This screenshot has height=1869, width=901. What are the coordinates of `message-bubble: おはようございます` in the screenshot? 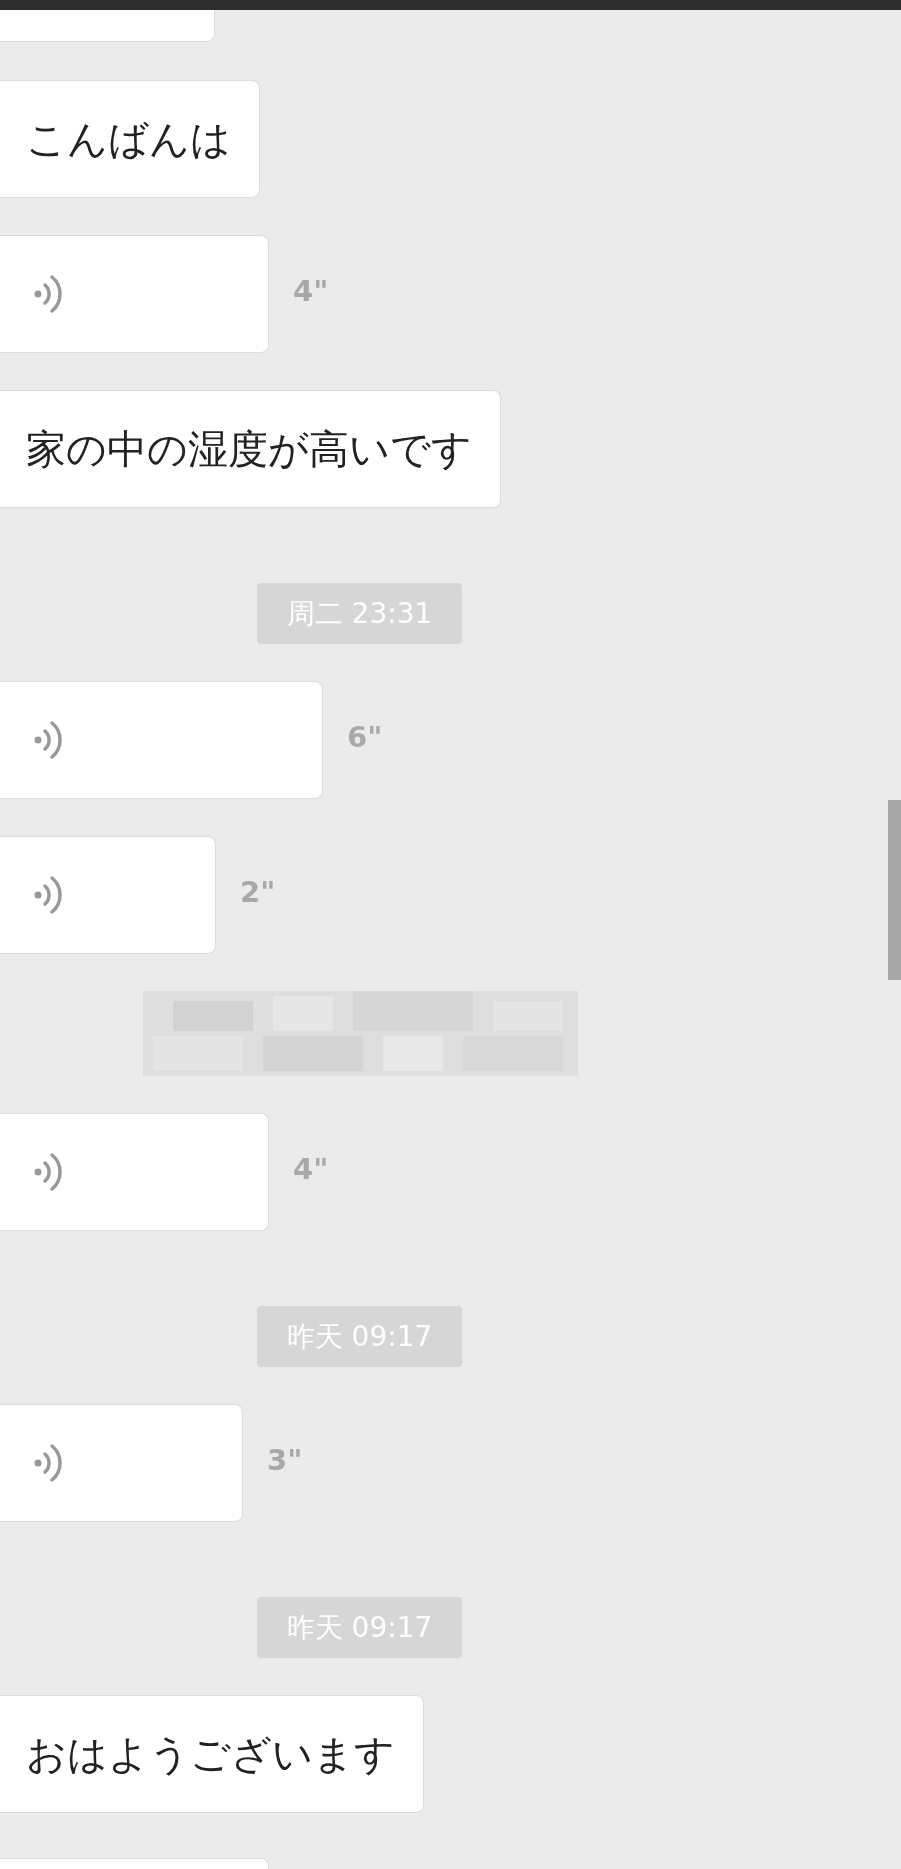 It's located at (212, 1754).